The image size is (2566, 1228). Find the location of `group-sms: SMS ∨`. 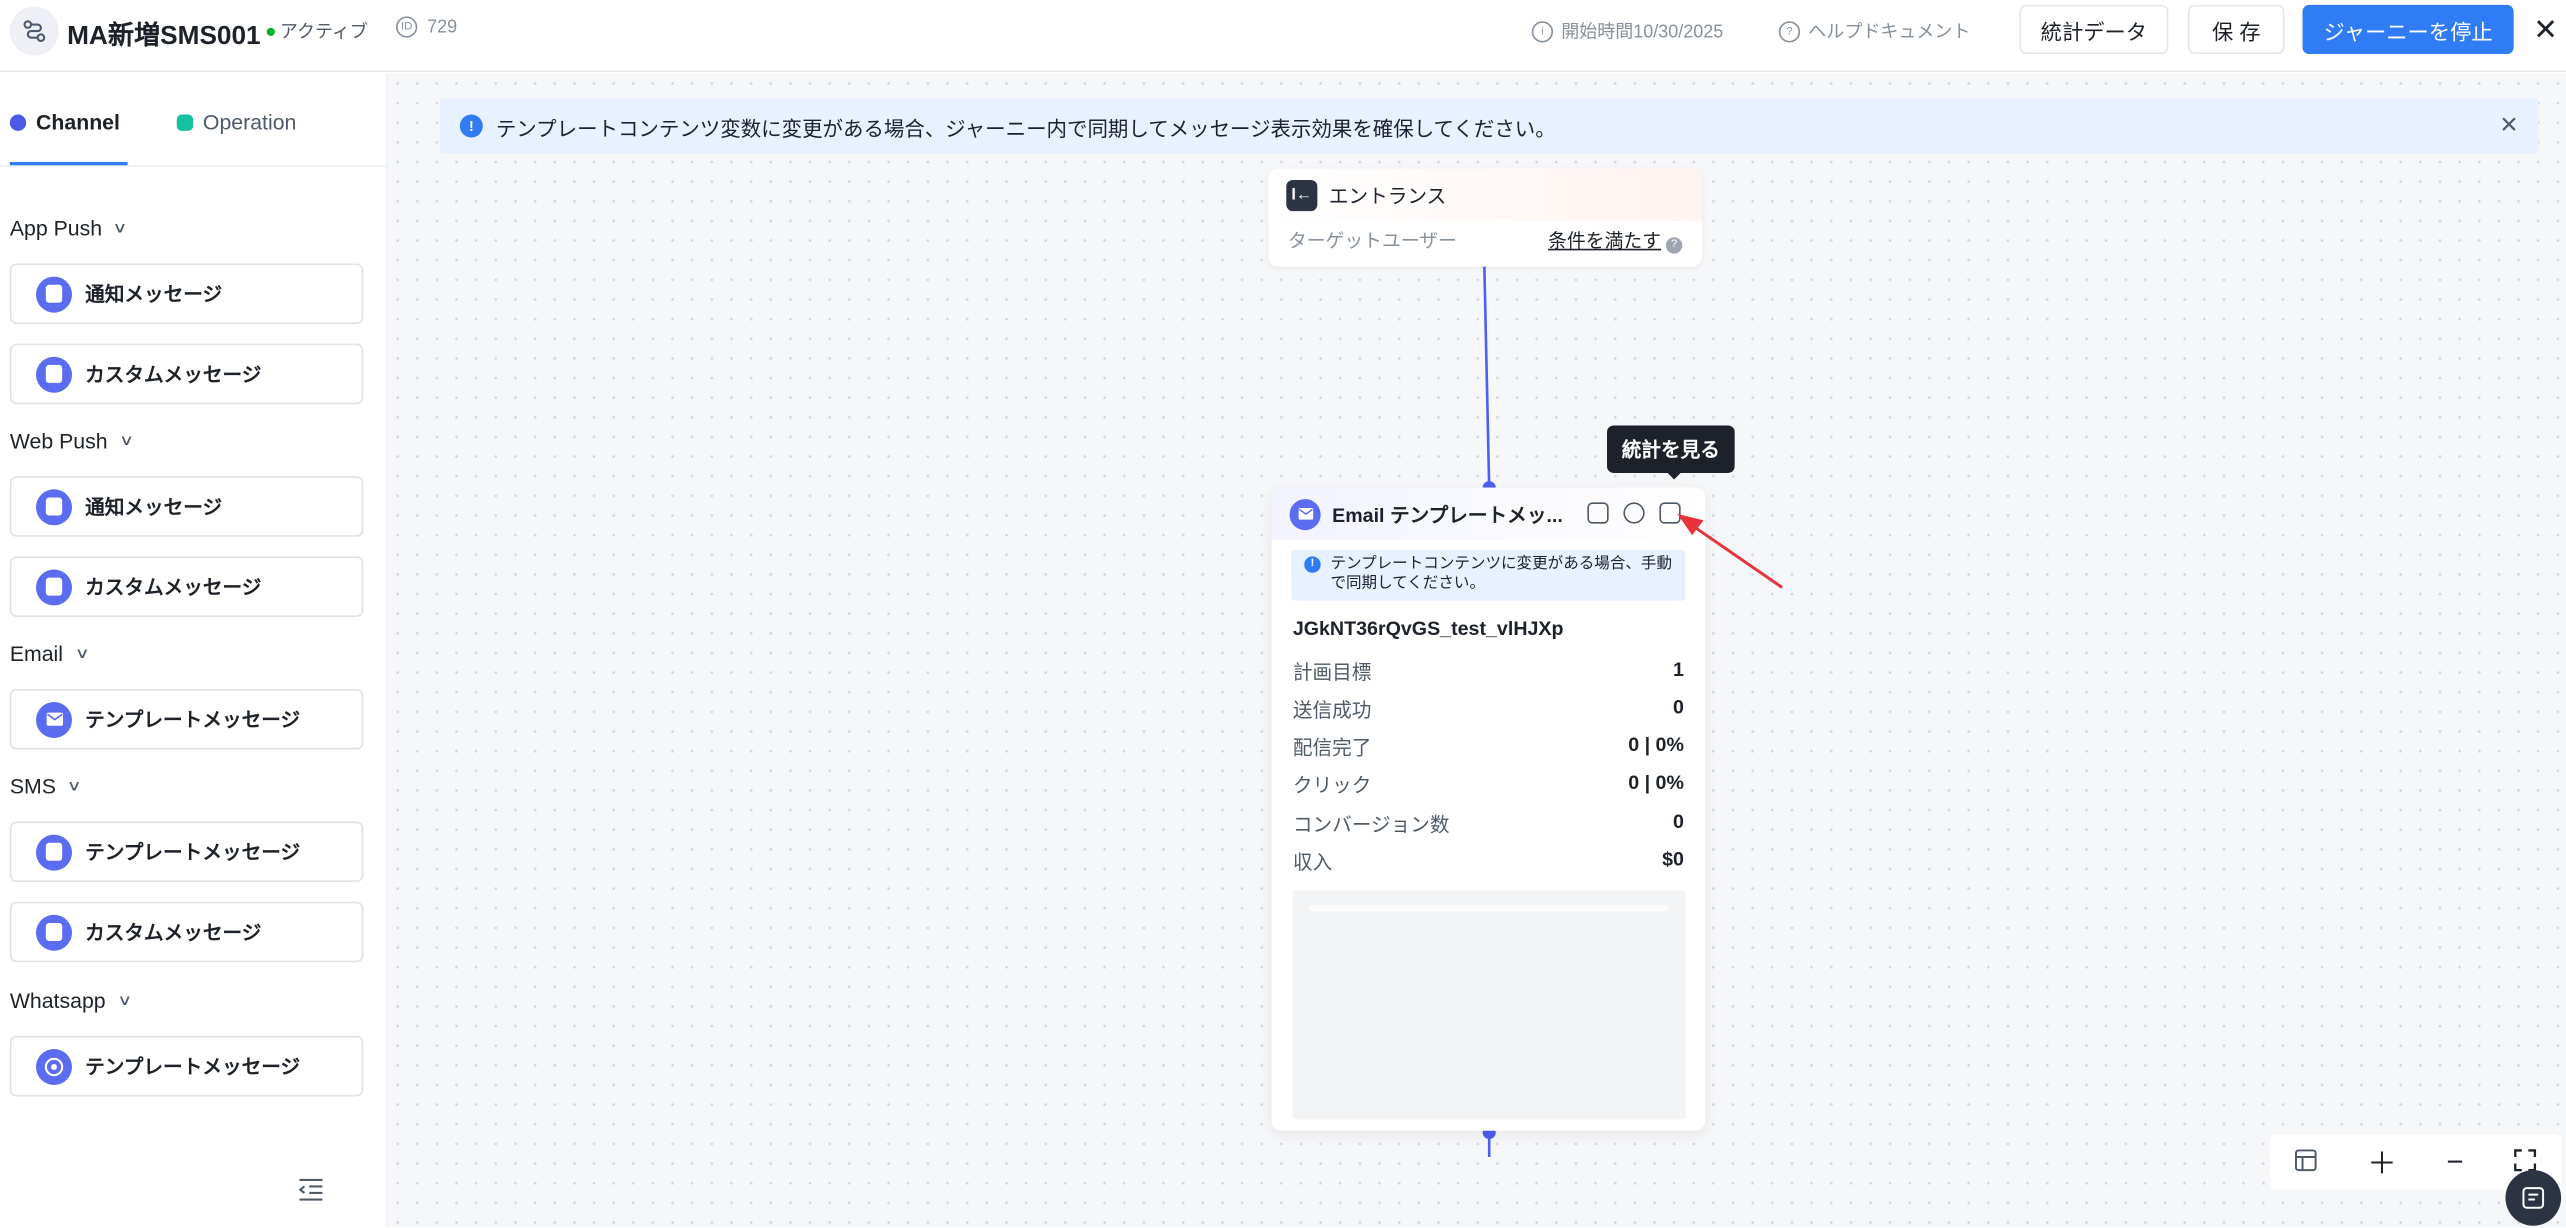

group-sms: SMS ∨ is located at coordinates (45, 786).